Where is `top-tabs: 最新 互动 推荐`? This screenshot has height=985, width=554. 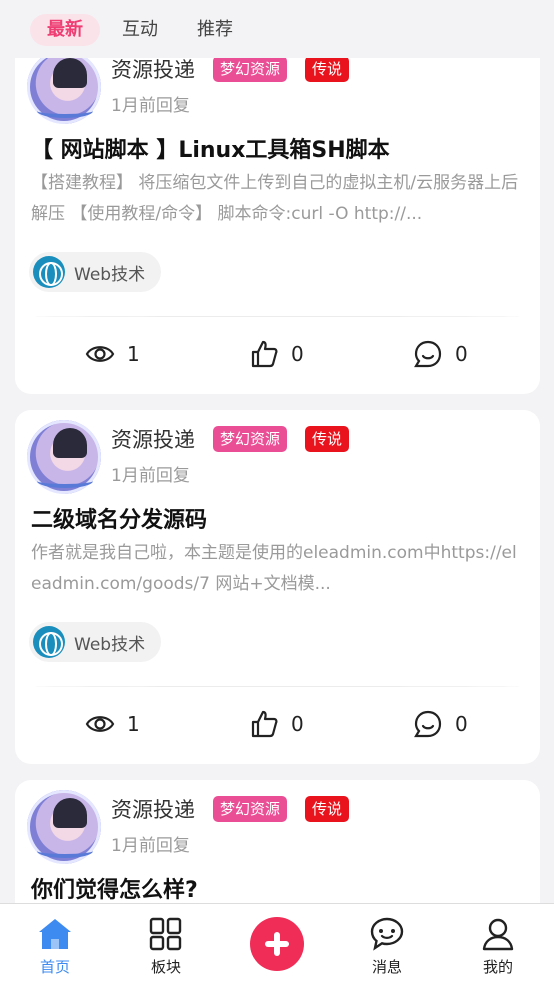 top-tabs: 最新 互动 推荐 is located at coordinates (277, 29).